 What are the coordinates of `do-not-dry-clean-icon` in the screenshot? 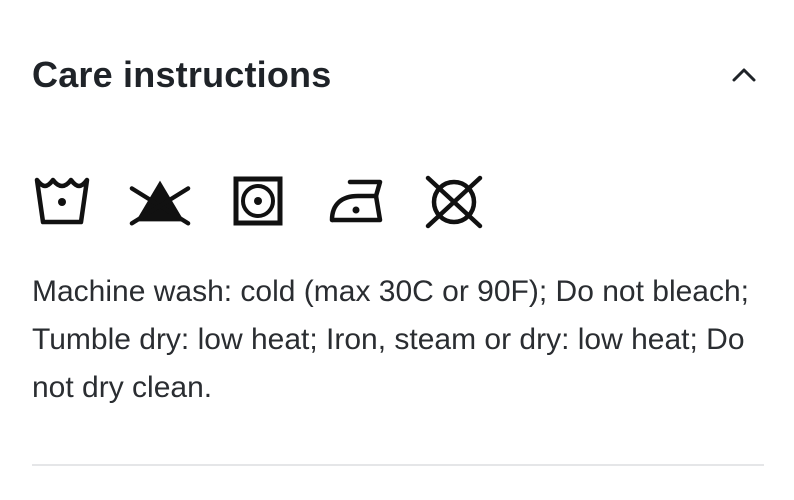 It's located at (454, 202).